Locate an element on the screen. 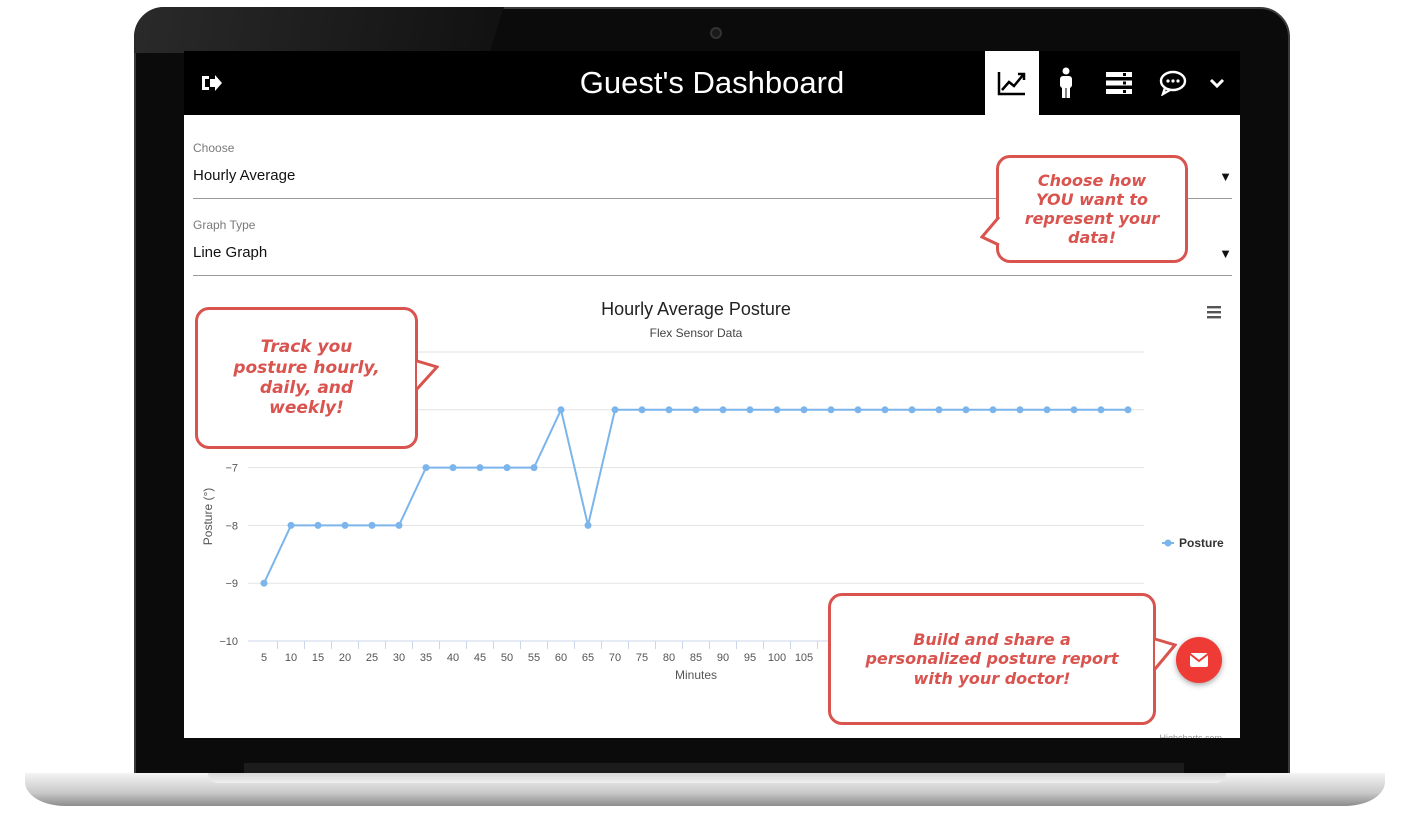 Image resolution: width=1402 pixels, height=814 pixels. callout-represent-tail is located at coordinates (990, 231).